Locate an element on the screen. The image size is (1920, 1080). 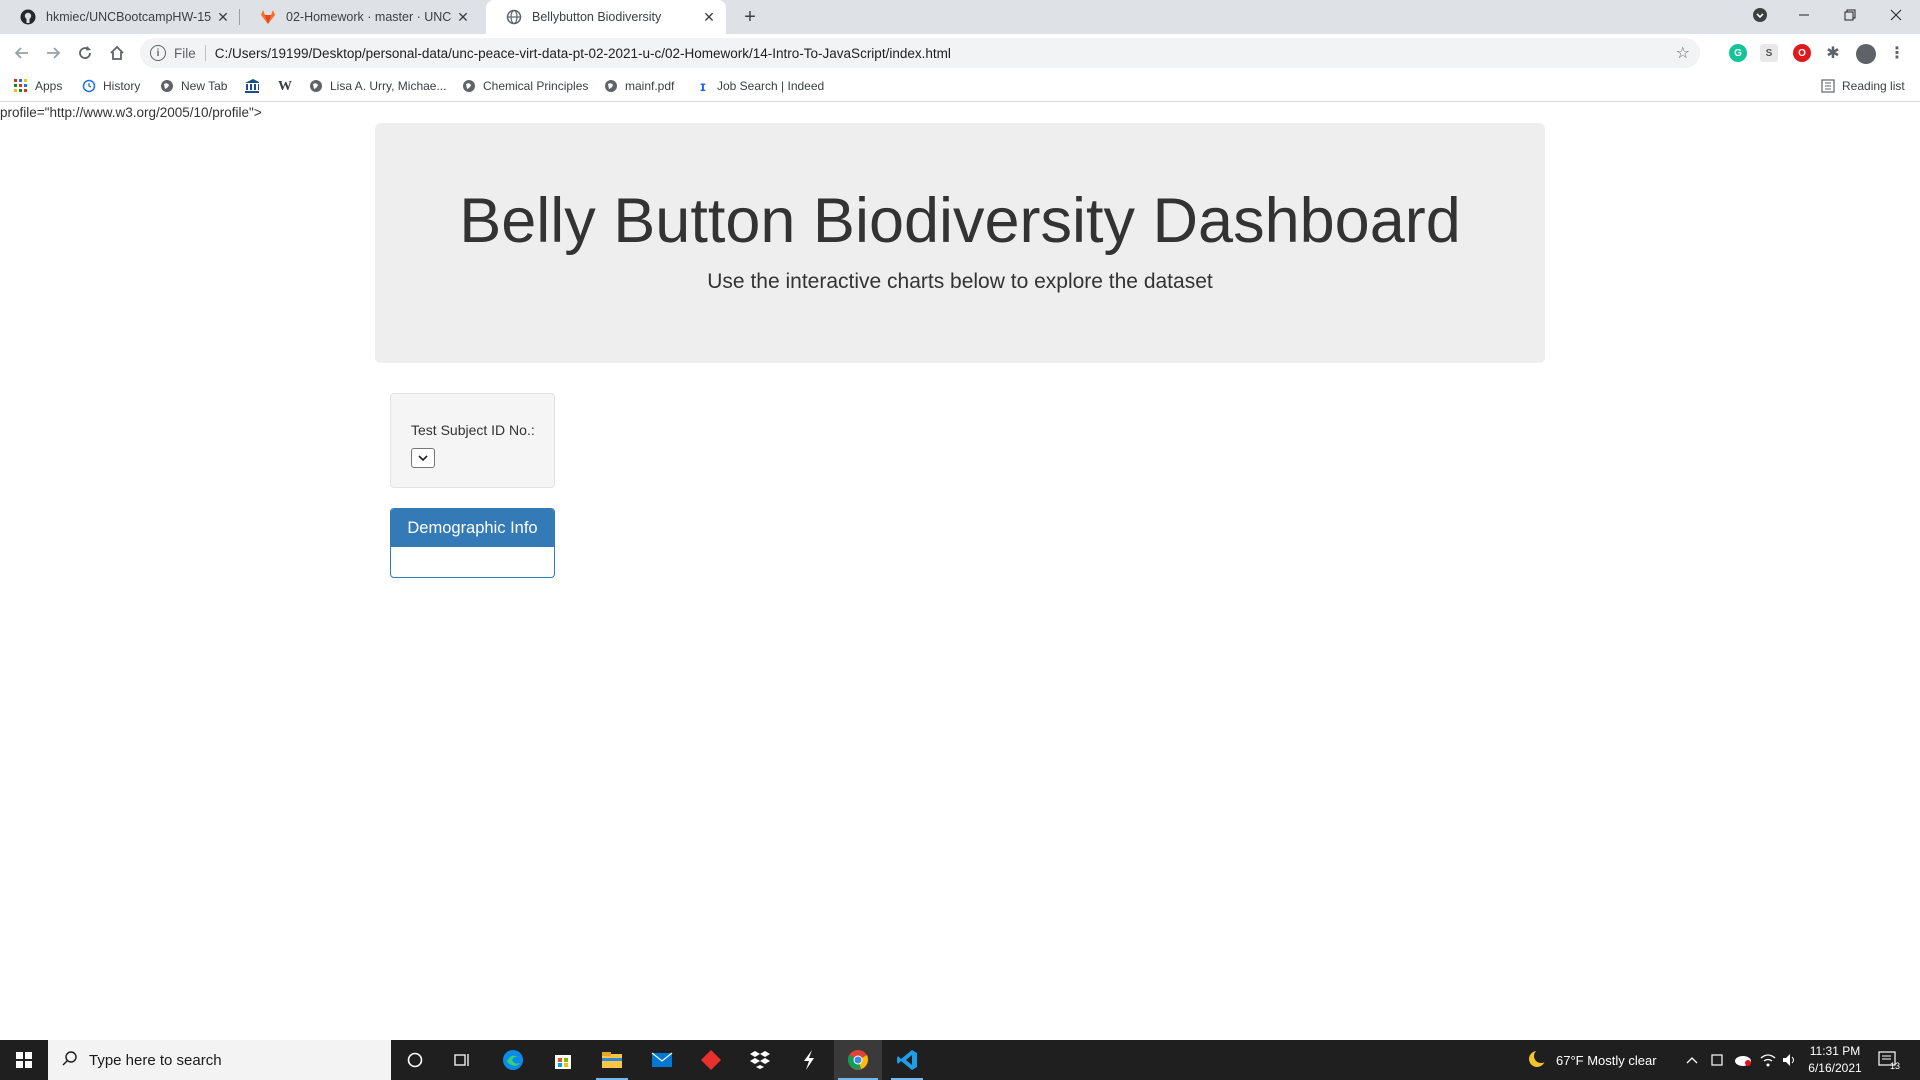
file-explorer-icon is located at coordinates (612, 1060).